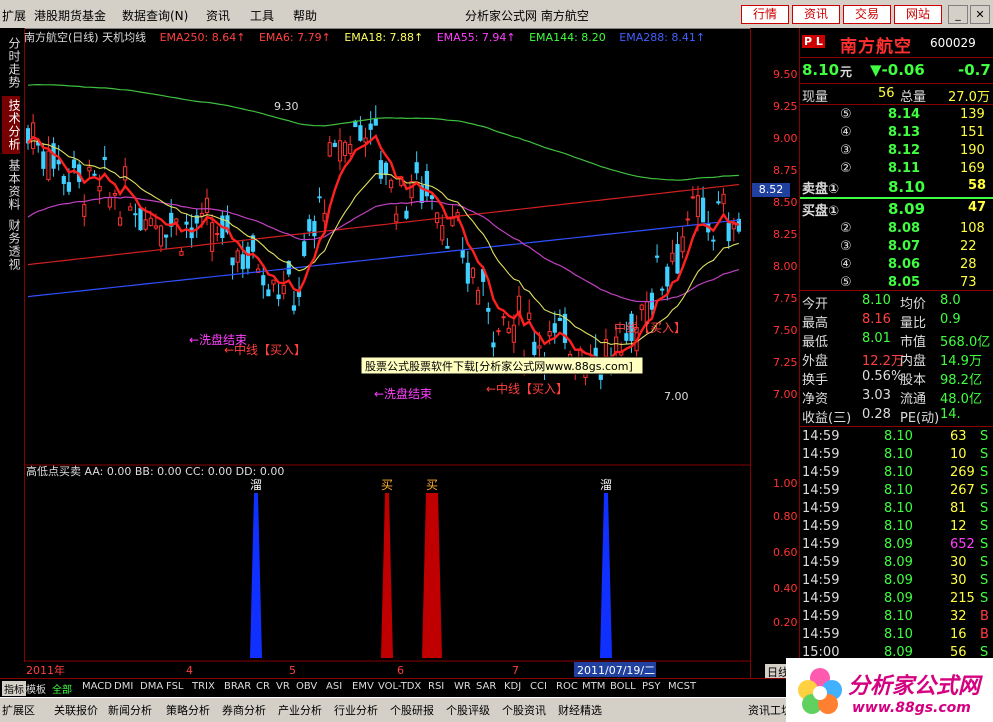 The width and height of the screenshot is (993, 722). What do you see at coordinates (962, 544) in the screenshot?
I see `tick-volume: 652` at bounding box center [962, 544].